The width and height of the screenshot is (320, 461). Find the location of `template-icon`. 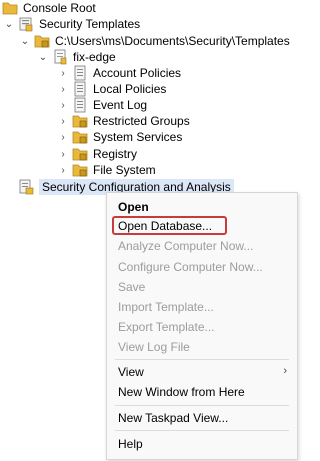

template-icon is located at coordinates (60, 57).